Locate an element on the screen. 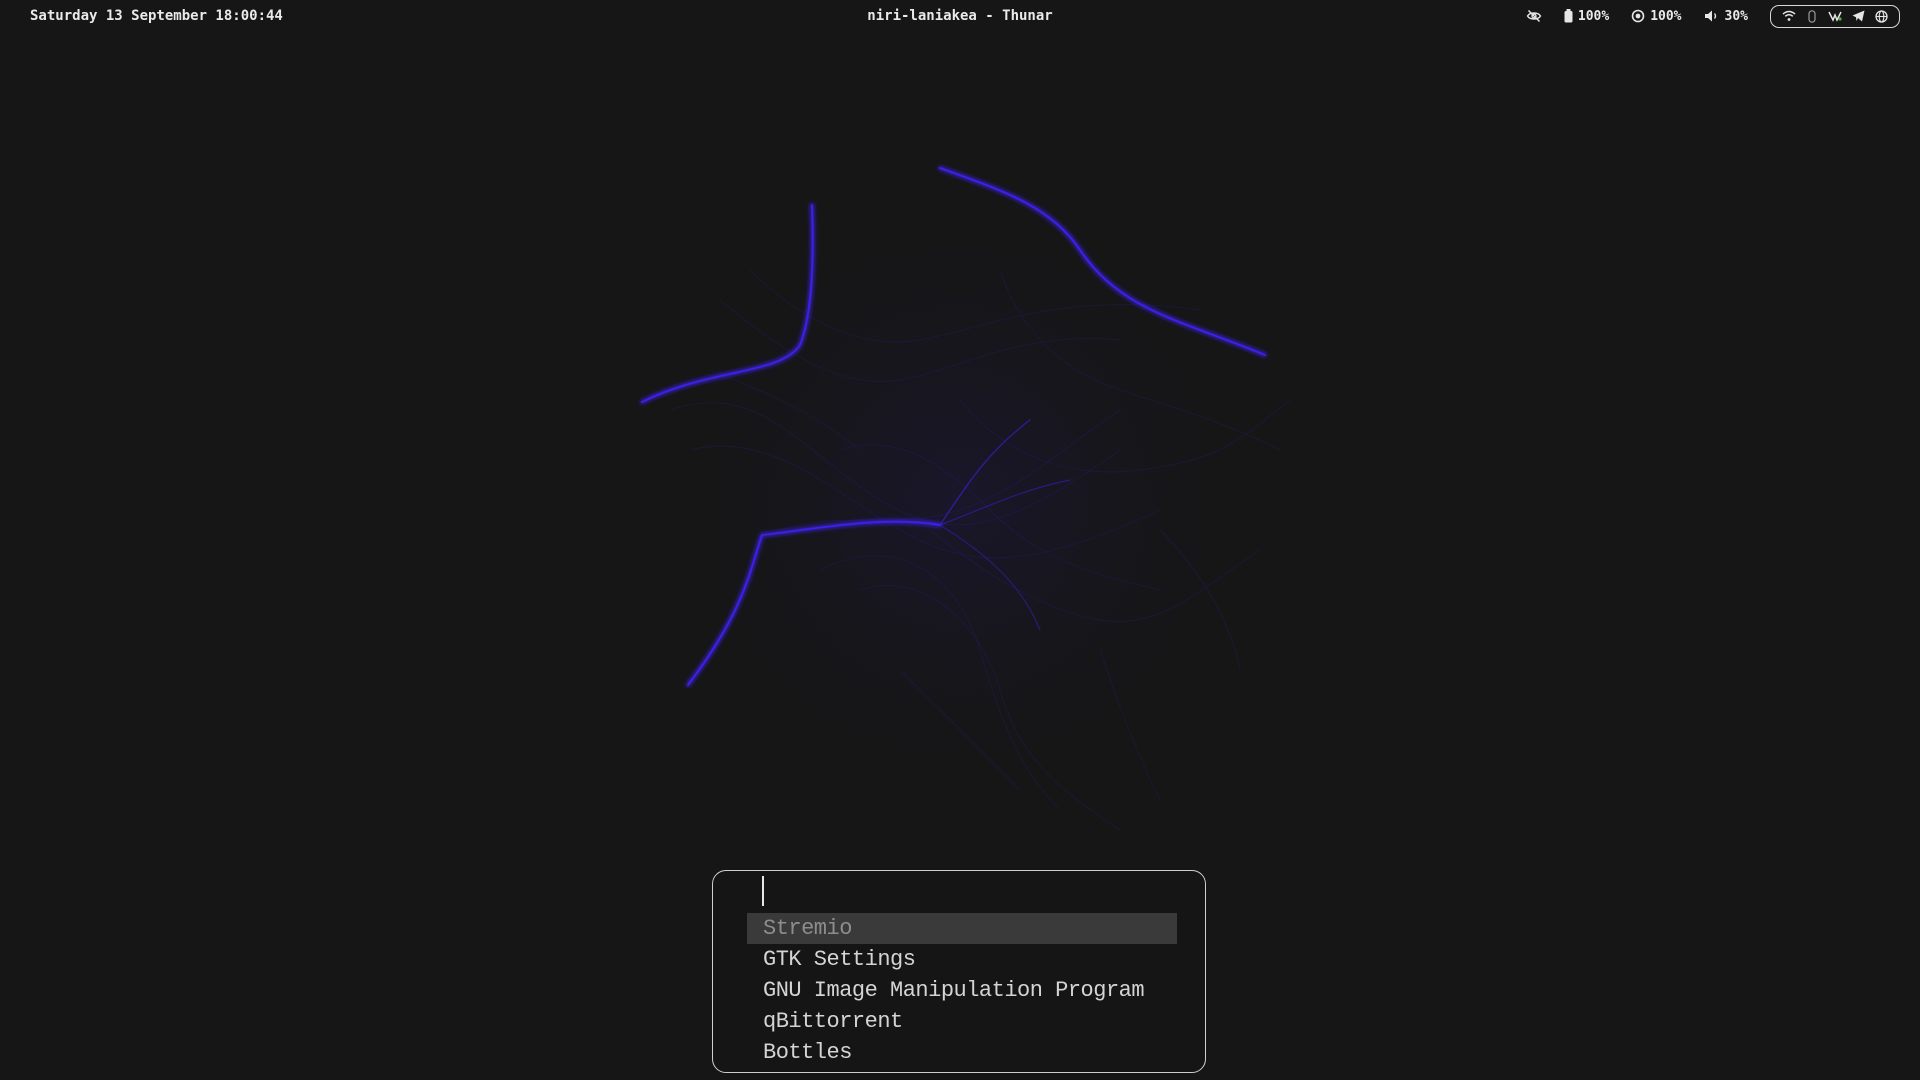  volume-icon is located at coordinates (1710, 16).